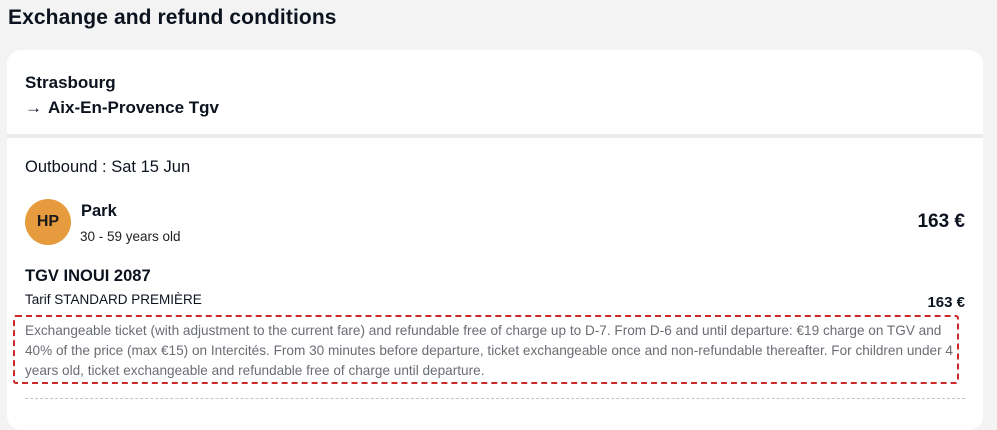 Image resolution: width=997 pixels, height=430 pixels. I want to click on tarif-label: Tarif STANDARD PREMIÈRE, so click(113, 299).